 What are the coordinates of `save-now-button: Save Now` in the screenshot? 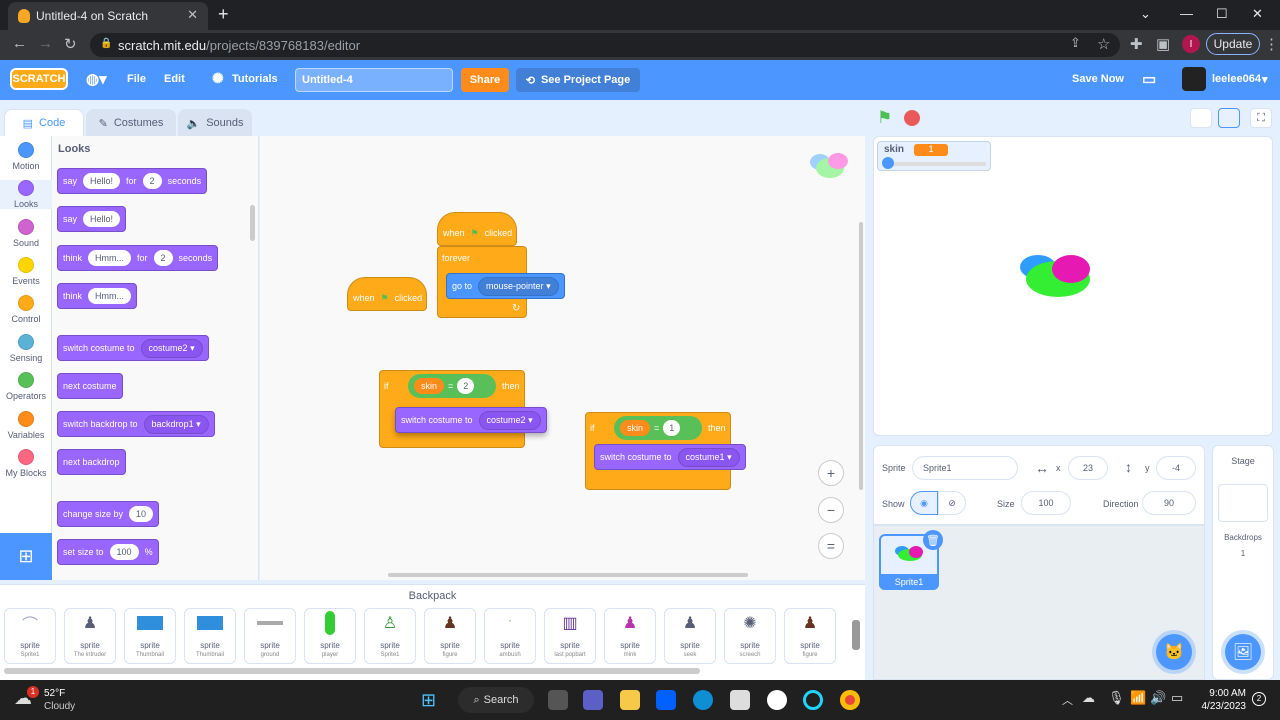 It's located at (1098, 79).